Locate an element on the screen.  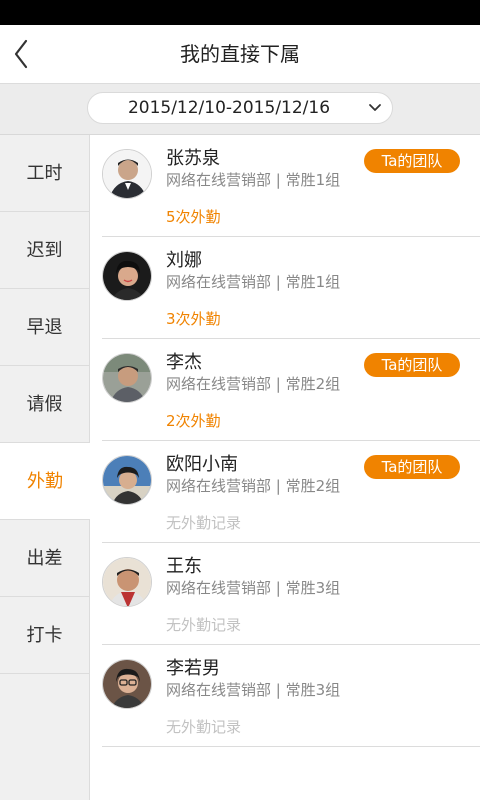
sidebar-item-field-work: 外勤 is located at coordinates (45, 481).